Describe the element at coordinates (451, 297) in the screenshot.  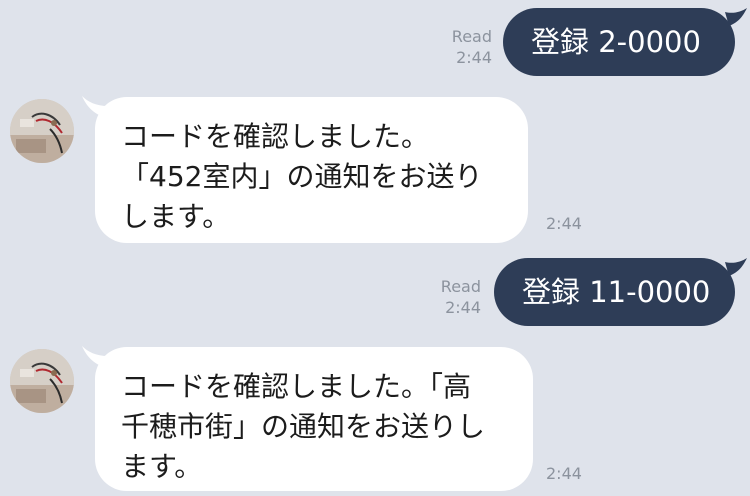
I see `message-3-meta: Read 2:44` at that location.